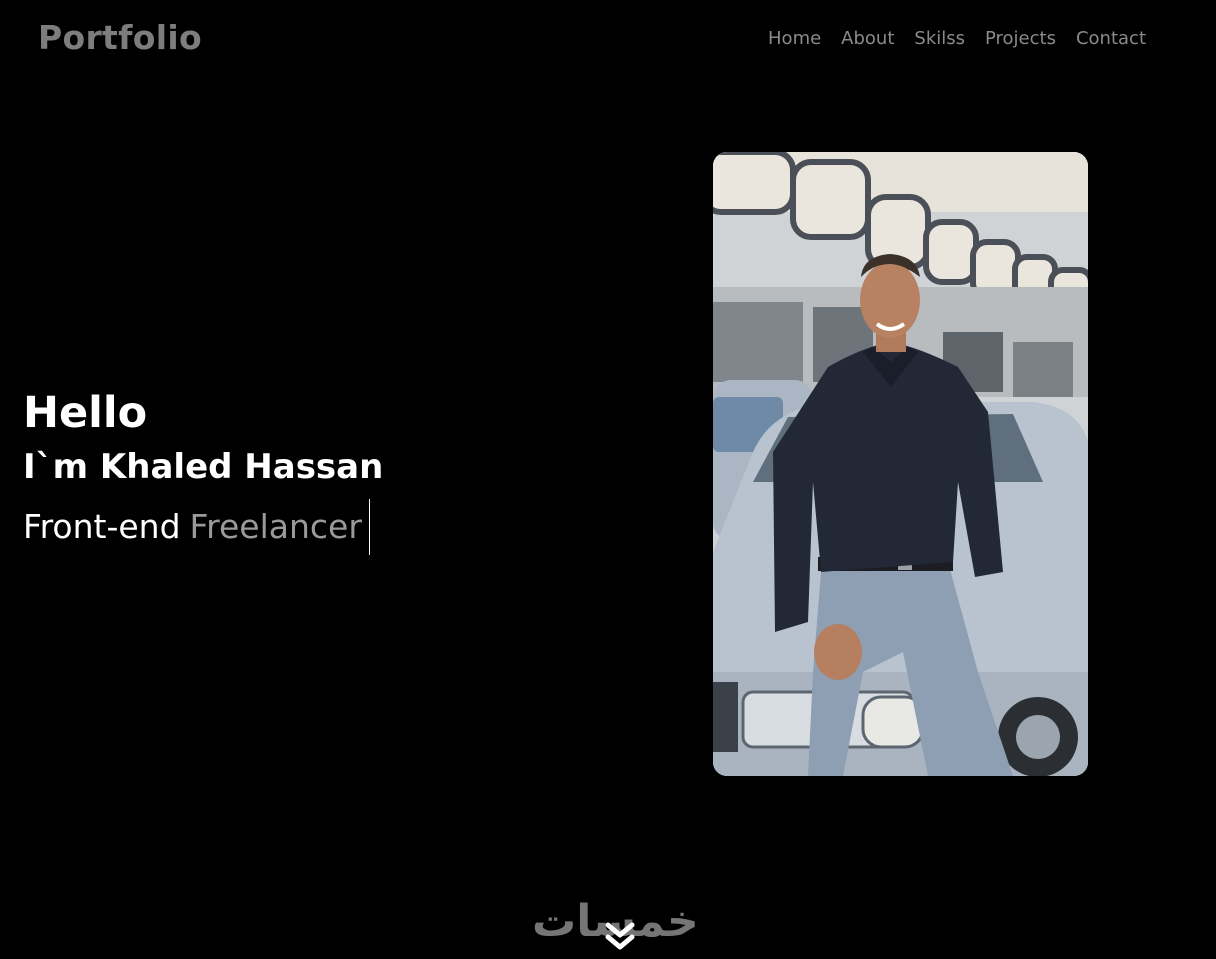 Image resolution: width=1216 pixels, height=959 pixels. I want to click on role-typed-text: Freelancer, so click(275, 526).